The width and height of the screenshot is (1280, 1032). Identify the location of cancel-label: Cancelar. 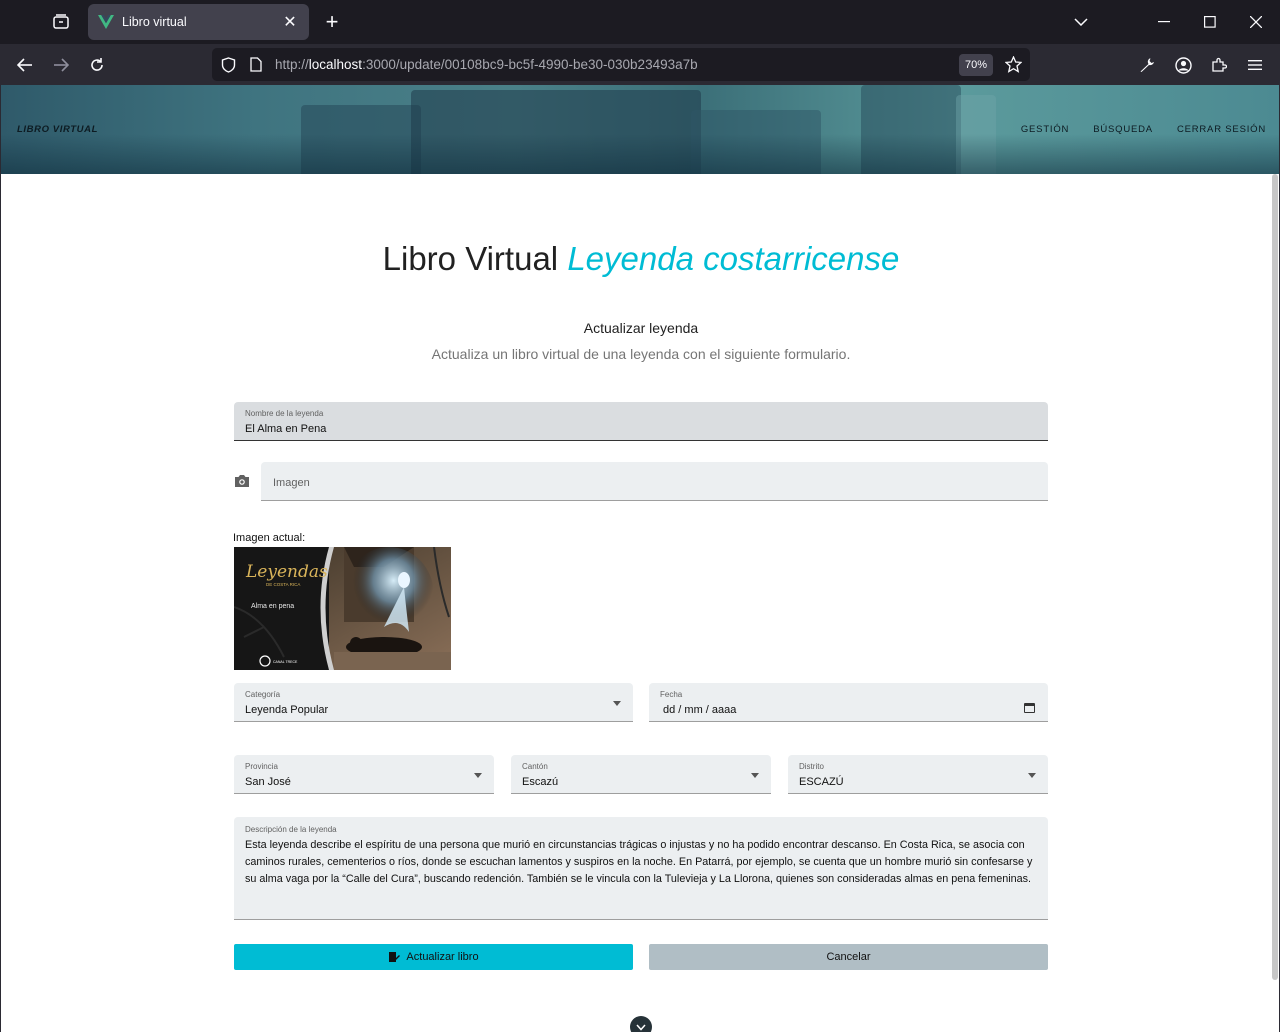
(848, 957).